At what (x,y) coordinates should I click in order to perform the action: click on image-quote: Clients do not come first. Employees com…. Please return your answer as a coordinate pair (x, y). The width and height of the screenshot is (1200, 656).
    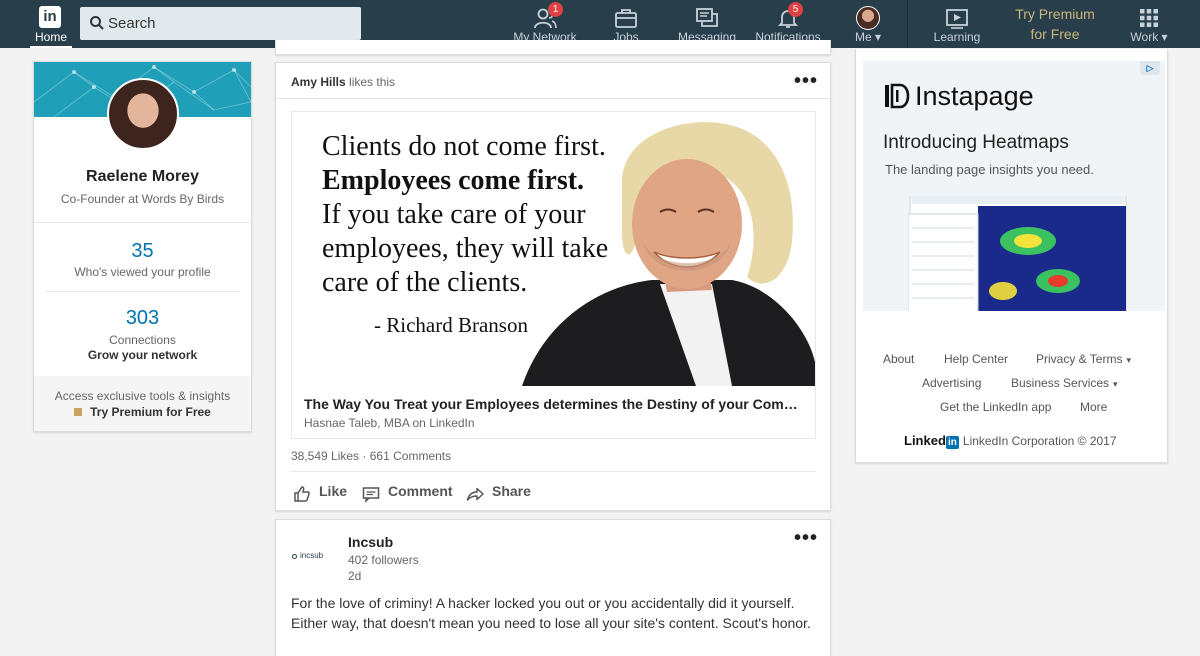
    Looking at the image, I should click on (487, 236).